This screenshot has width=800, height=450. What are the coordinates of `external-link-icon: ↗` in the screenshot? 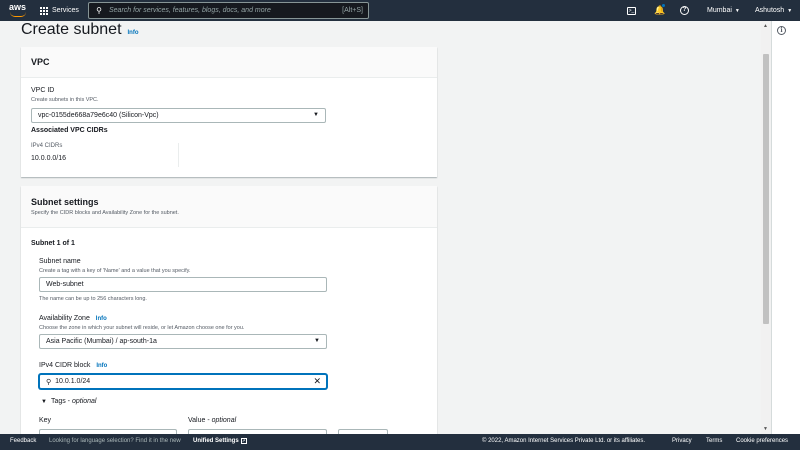 It's located at (243, 441).